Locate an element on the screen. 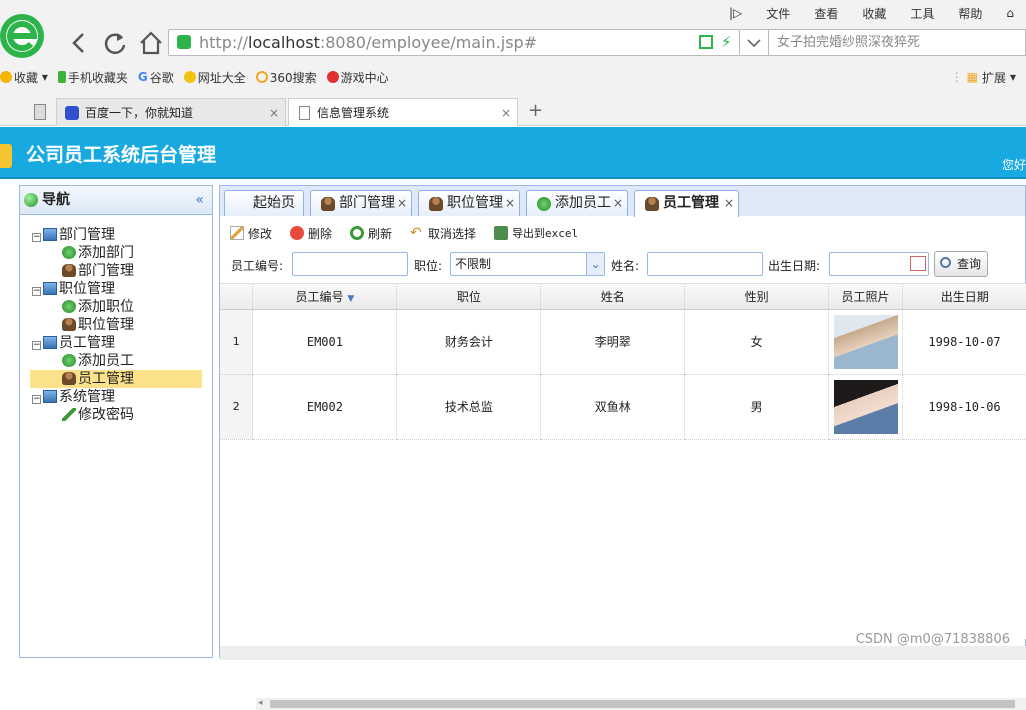 This screenshot has width=1026, height=710. cancel-select-button: ↶ 取消选择 is located at coordinates (443, 233).